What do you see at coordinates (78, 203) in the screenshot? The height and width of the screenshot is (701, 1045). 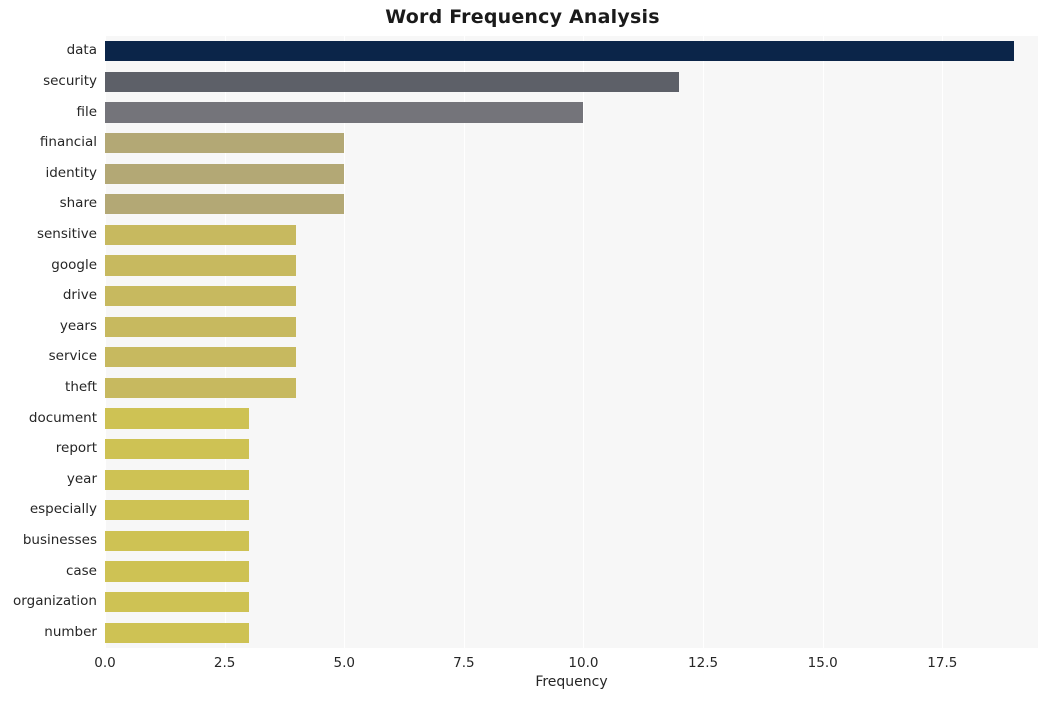 I see `y-tick-label: share` at bounding box center [78, 203].